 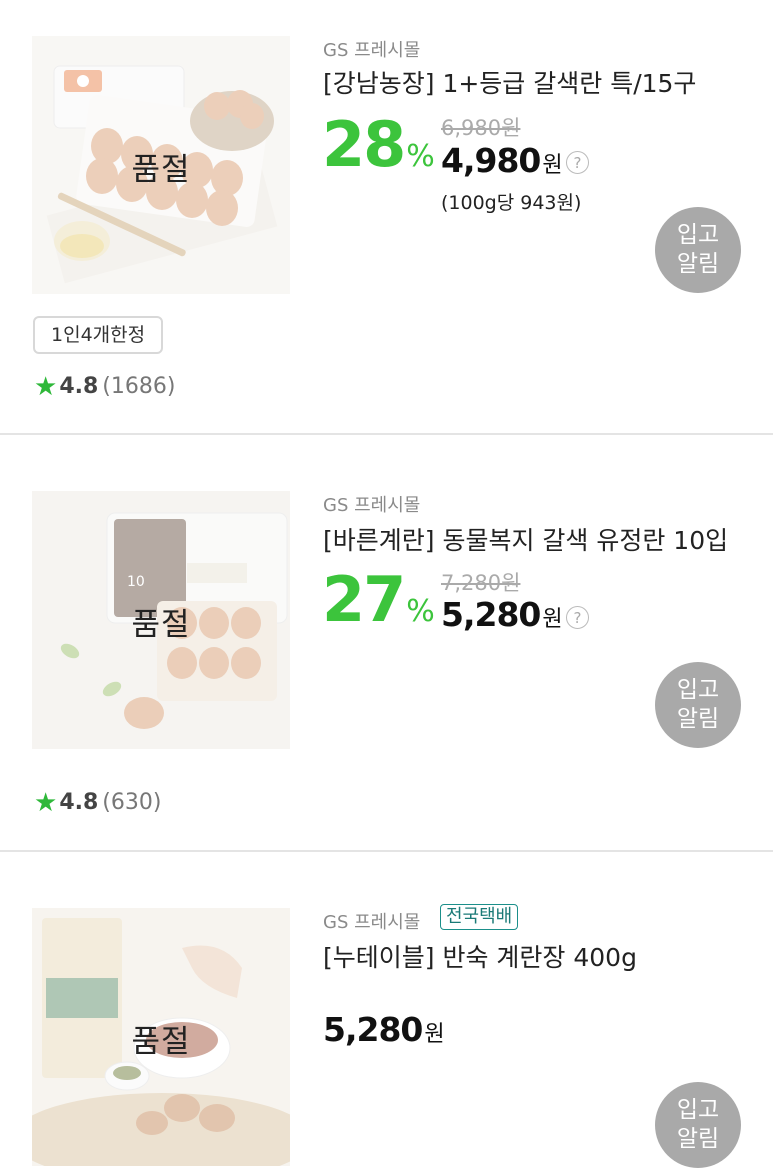 I want to click on rating: ★4.8 (1686), so click(x=104, y=387).